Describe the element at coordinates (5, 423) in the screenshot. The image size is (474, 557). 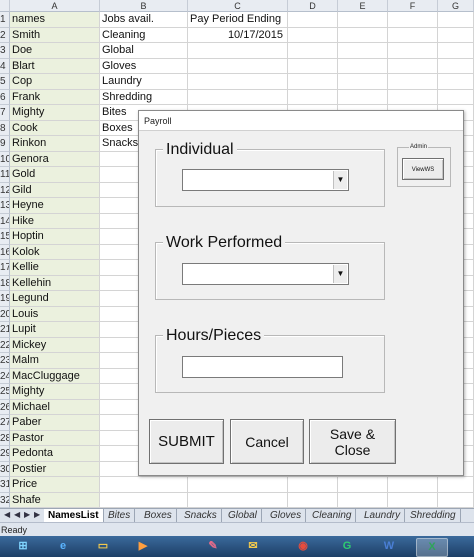
I see `row-header: 27` at that location.